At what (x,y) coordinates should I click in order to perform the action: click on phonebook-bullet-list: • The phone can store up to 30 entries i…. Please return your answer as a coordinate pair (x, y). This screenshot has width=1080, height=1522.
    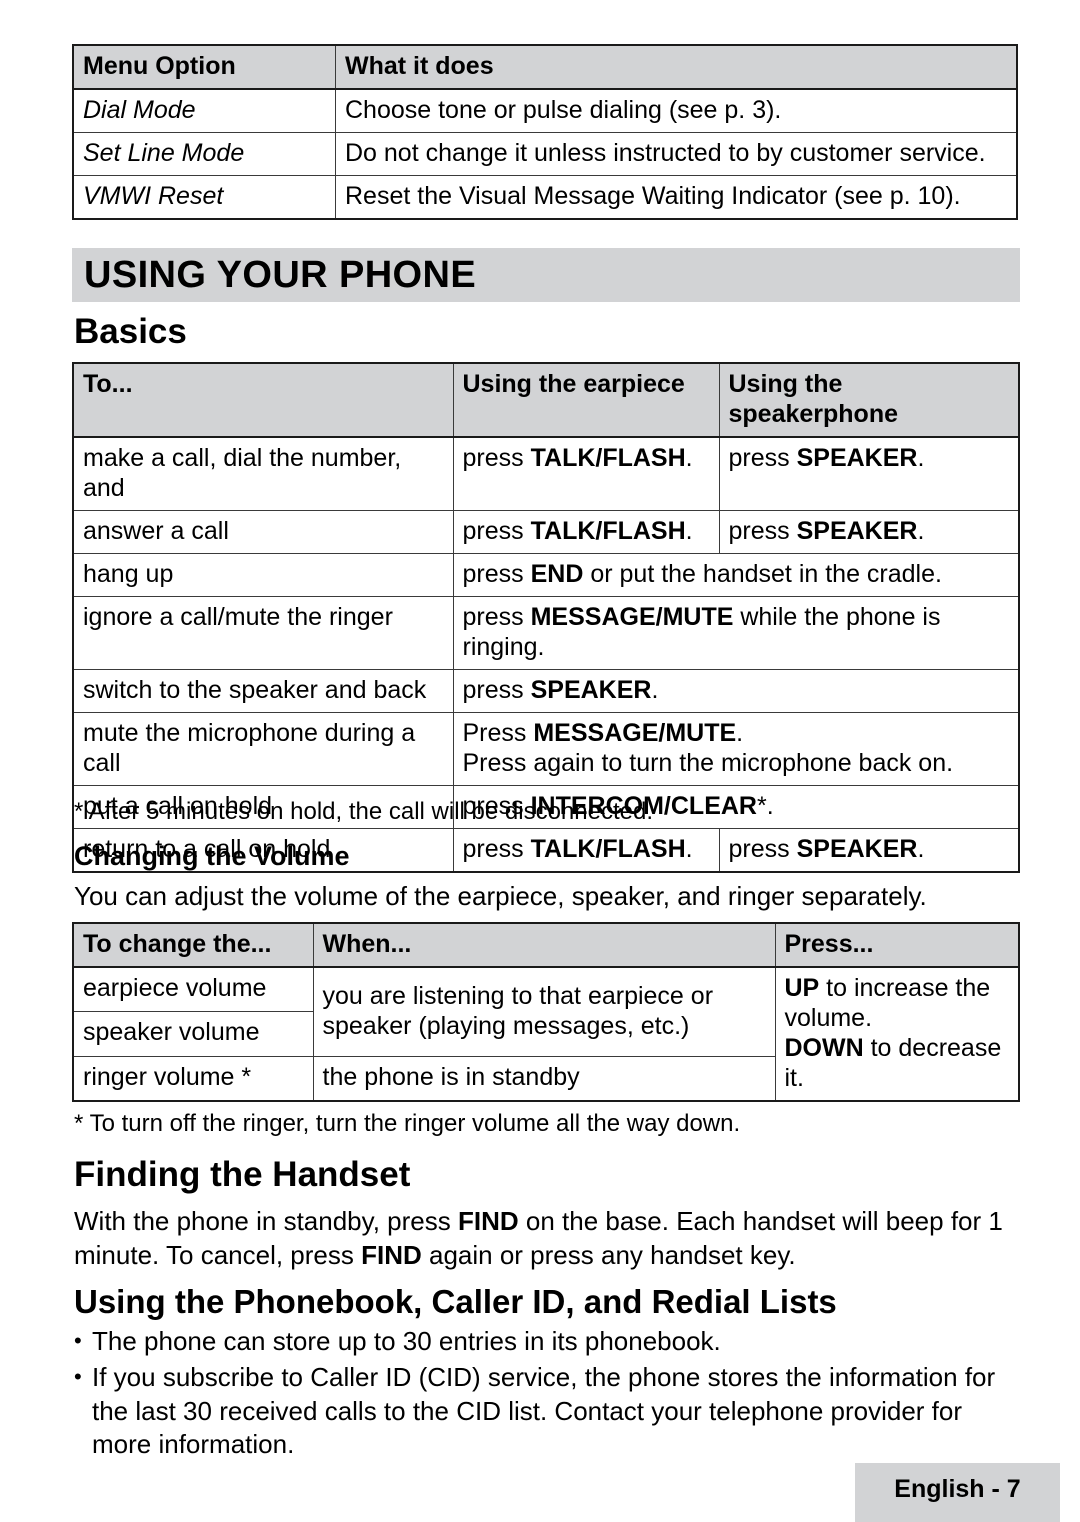
    Looking at the image, I should click on (547, 1394).